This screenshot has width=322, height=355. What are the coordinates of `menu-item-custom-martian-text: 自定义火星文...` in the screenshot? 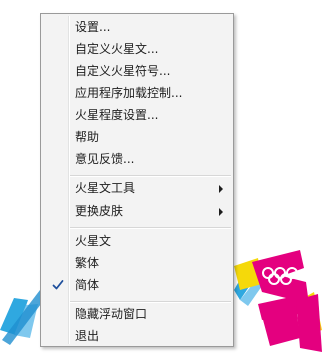 It's located at (137, 49).